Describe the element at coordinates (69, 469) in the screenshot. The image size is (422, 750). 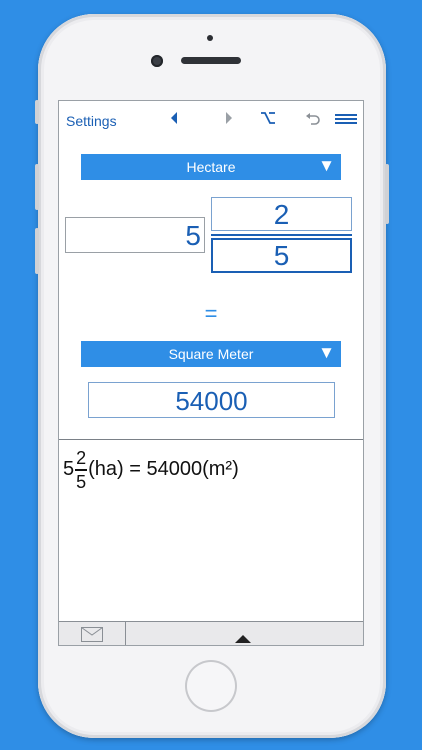
I see `formula-whole: 5` at that location.